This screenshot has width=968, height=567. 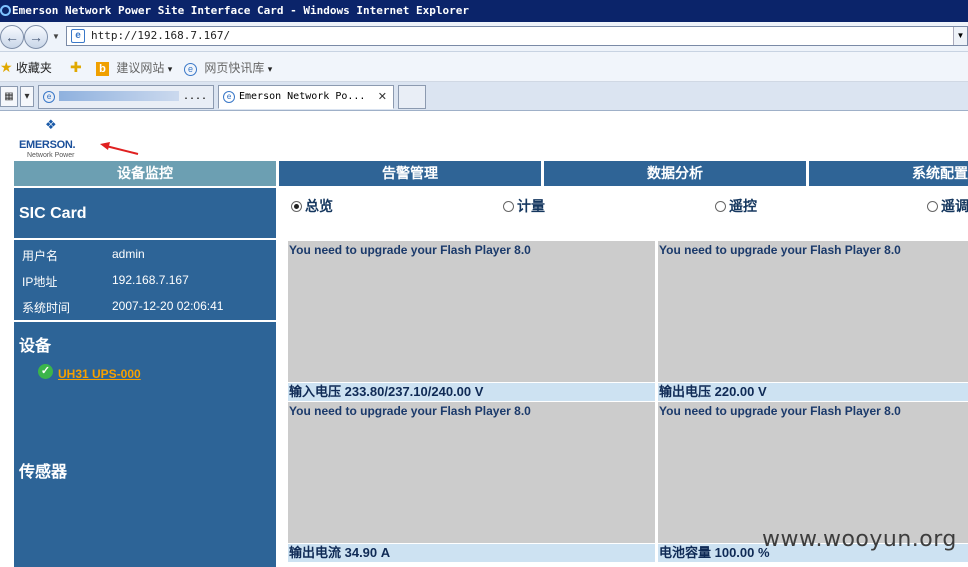 I want to click on web-slice-gallery-button: e 网页快讯库 ▾, so click(x=228, y=67).